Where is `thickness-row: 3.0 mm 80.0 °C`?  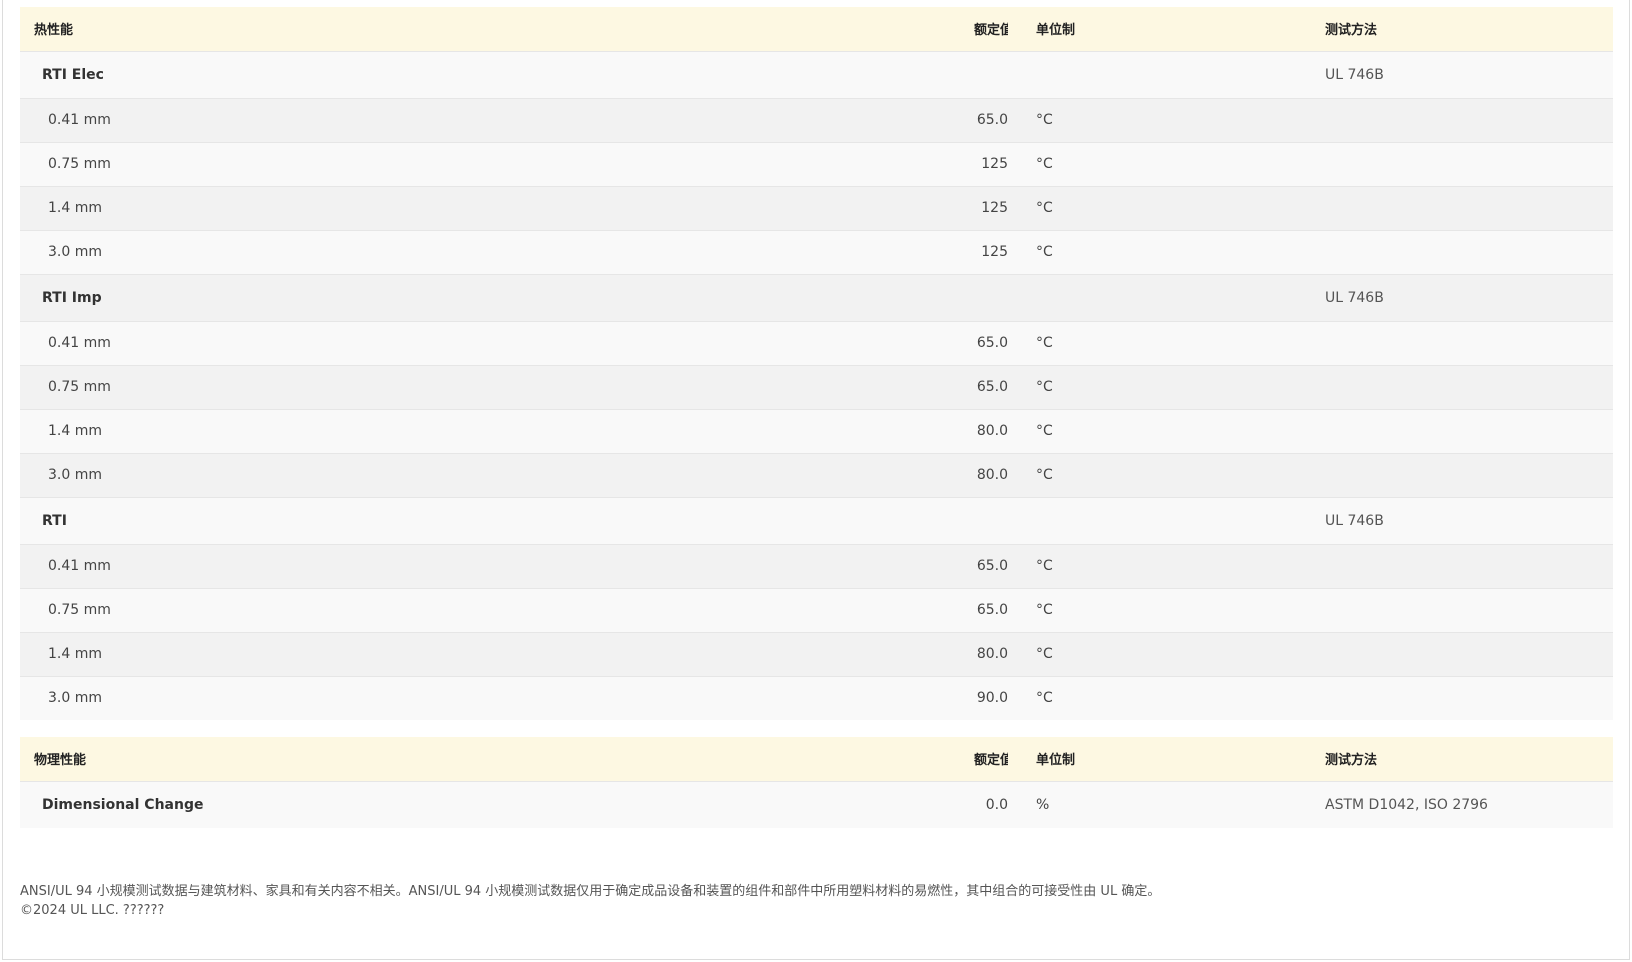
thickness-row: 3.0 mm 80.0 °C is located at coordinates (816, 475).